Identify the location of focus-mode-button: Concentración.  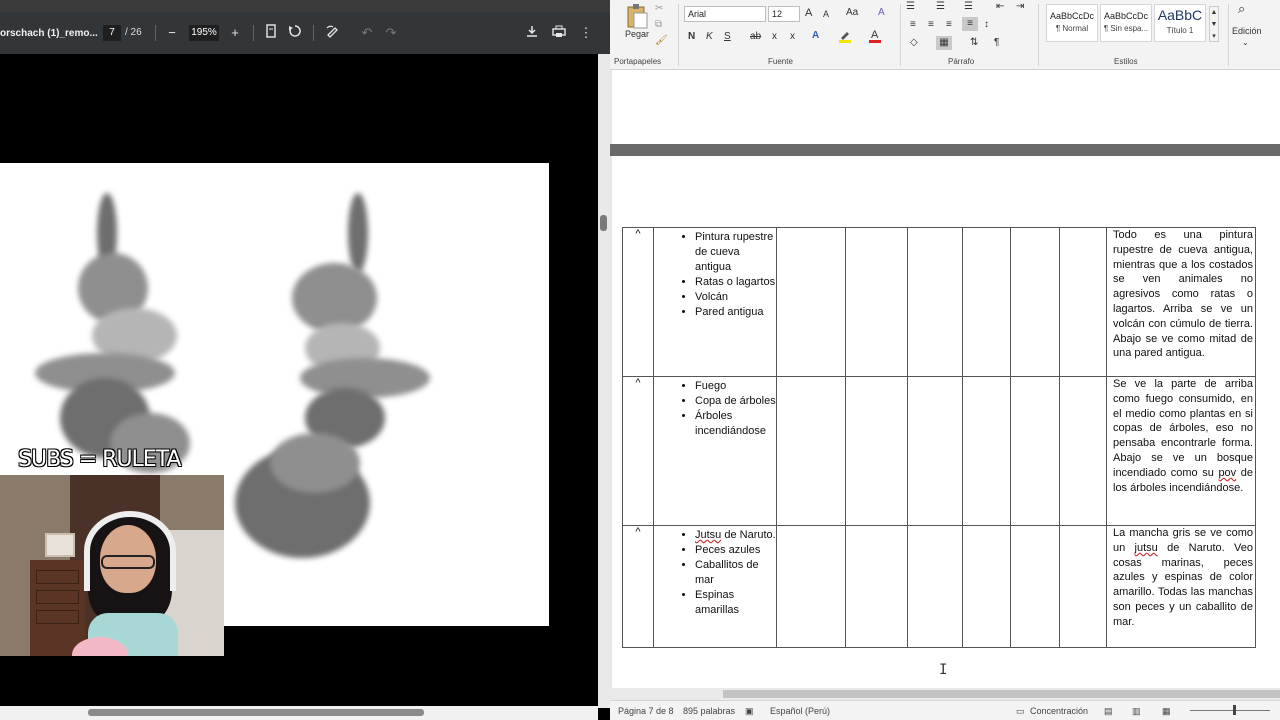
(1059, 711).